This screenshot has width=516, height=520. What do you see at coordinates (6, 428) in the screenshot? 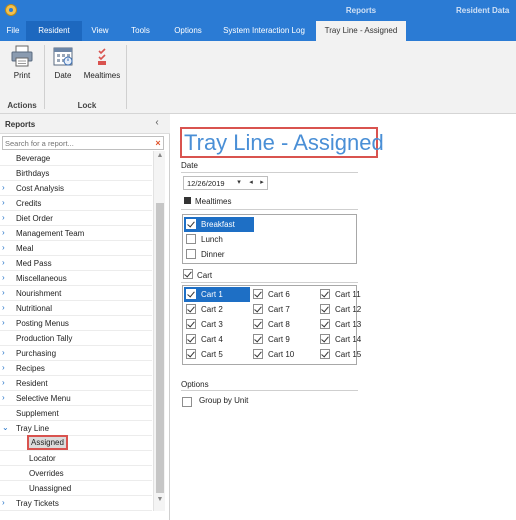
I see `expand-chevron-icon: ⌄` at bounding box center [6, 428].